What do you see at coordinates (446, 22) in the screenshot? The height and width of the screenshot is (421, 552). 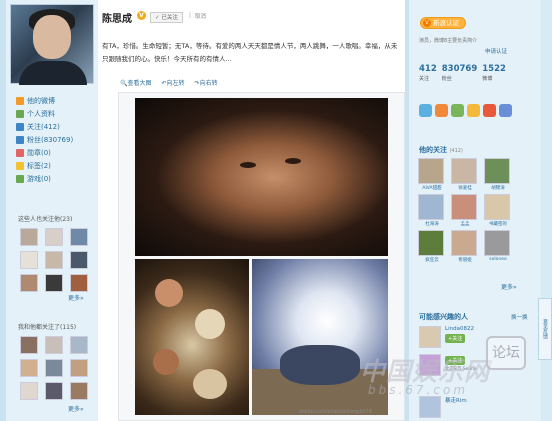 I see `verified-label: 新浪认证` at bounding box center [446, 22].